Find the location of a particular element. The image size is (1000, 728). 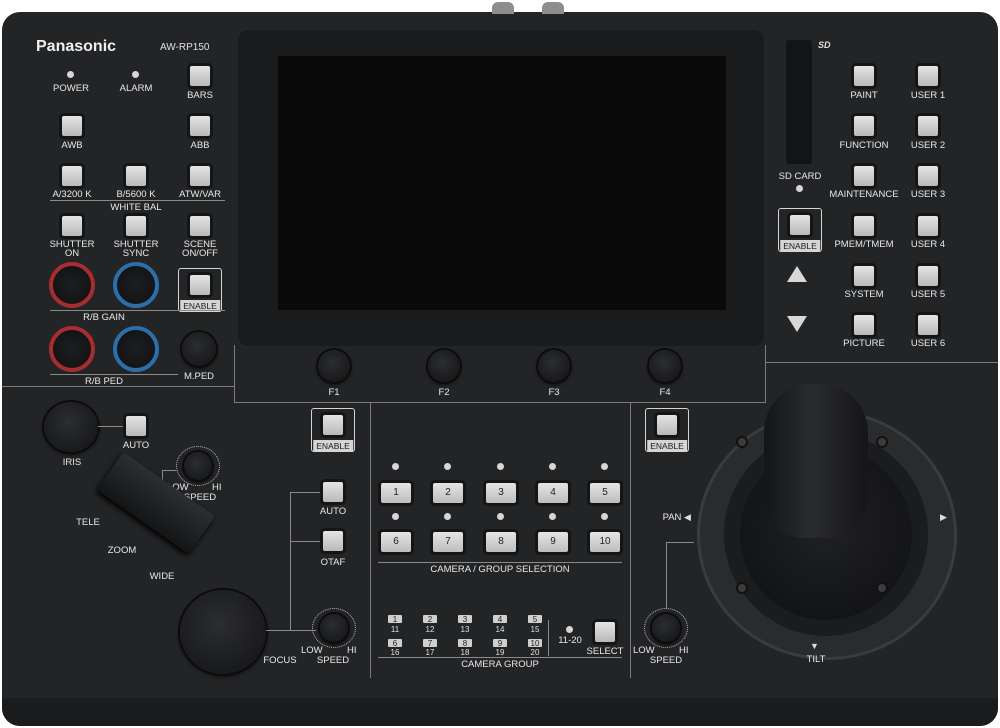

sd-card-led is located at coordinates (799, 188).